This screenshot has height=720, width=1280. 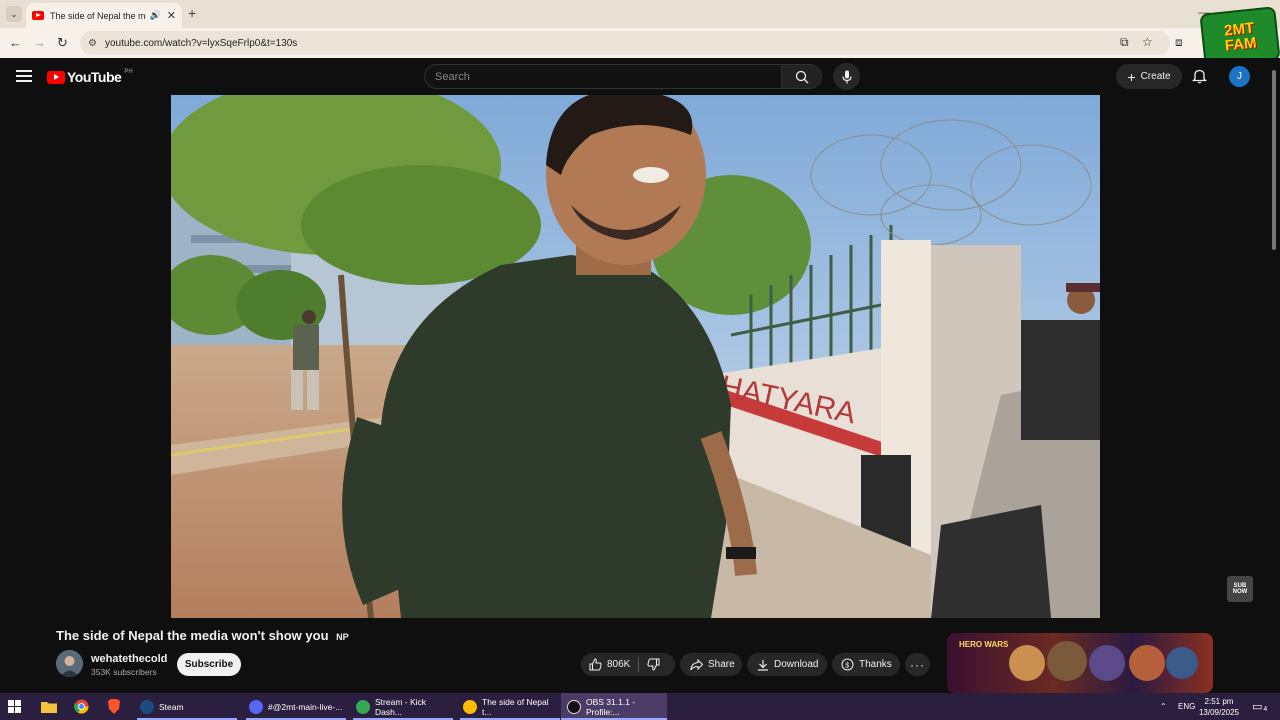 I want to click on download-label: Download, so click(x=796, y=664).